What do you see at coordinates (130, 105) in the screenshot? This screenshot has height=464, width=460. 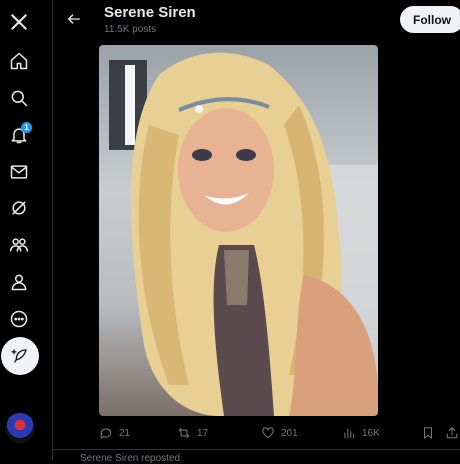 I see `studio-light` at bounding box center [130, 105].